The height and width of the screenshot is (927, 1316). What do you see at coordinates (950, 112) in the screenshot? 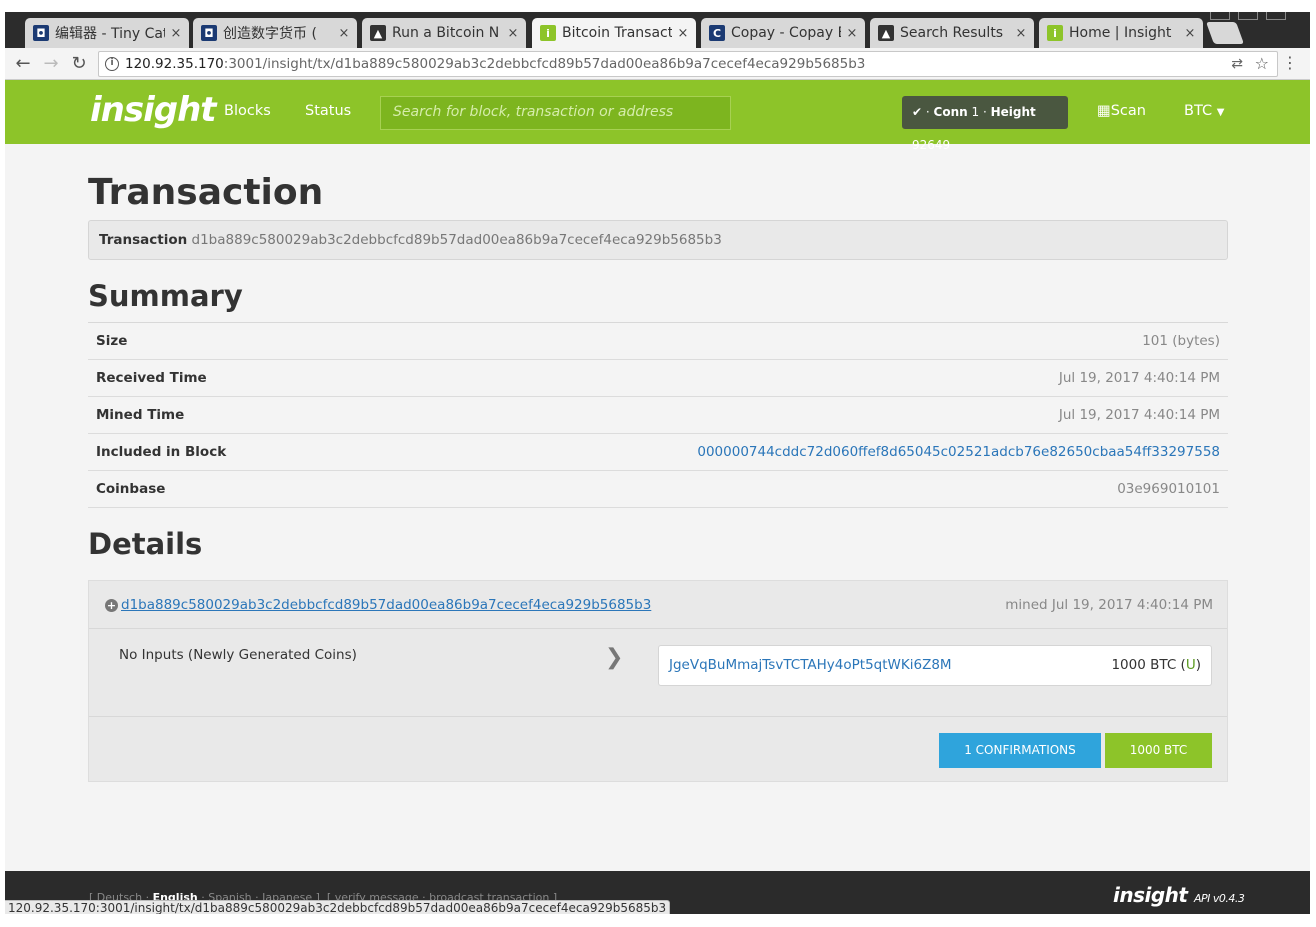
I see `conn-label: Conn` at bounding box center [950, 112].